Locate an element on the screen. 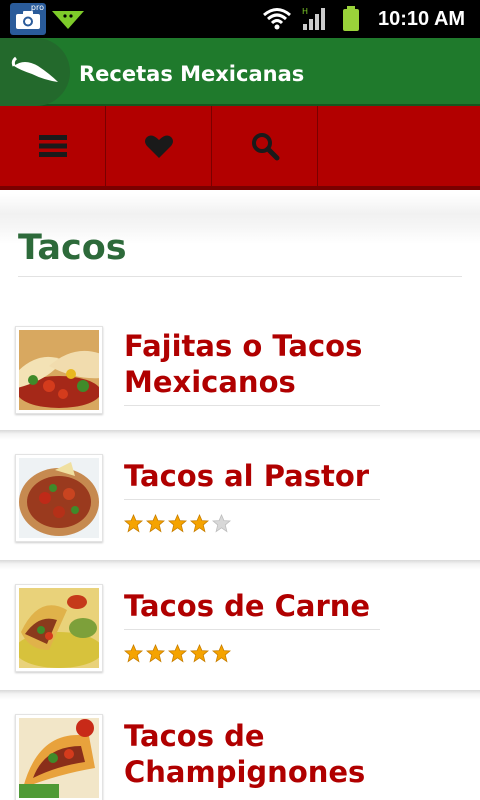 Image resolution: width=480 pixels, height=800 pixels. clock: 10:10 AM is located at coordinates (422, 19).